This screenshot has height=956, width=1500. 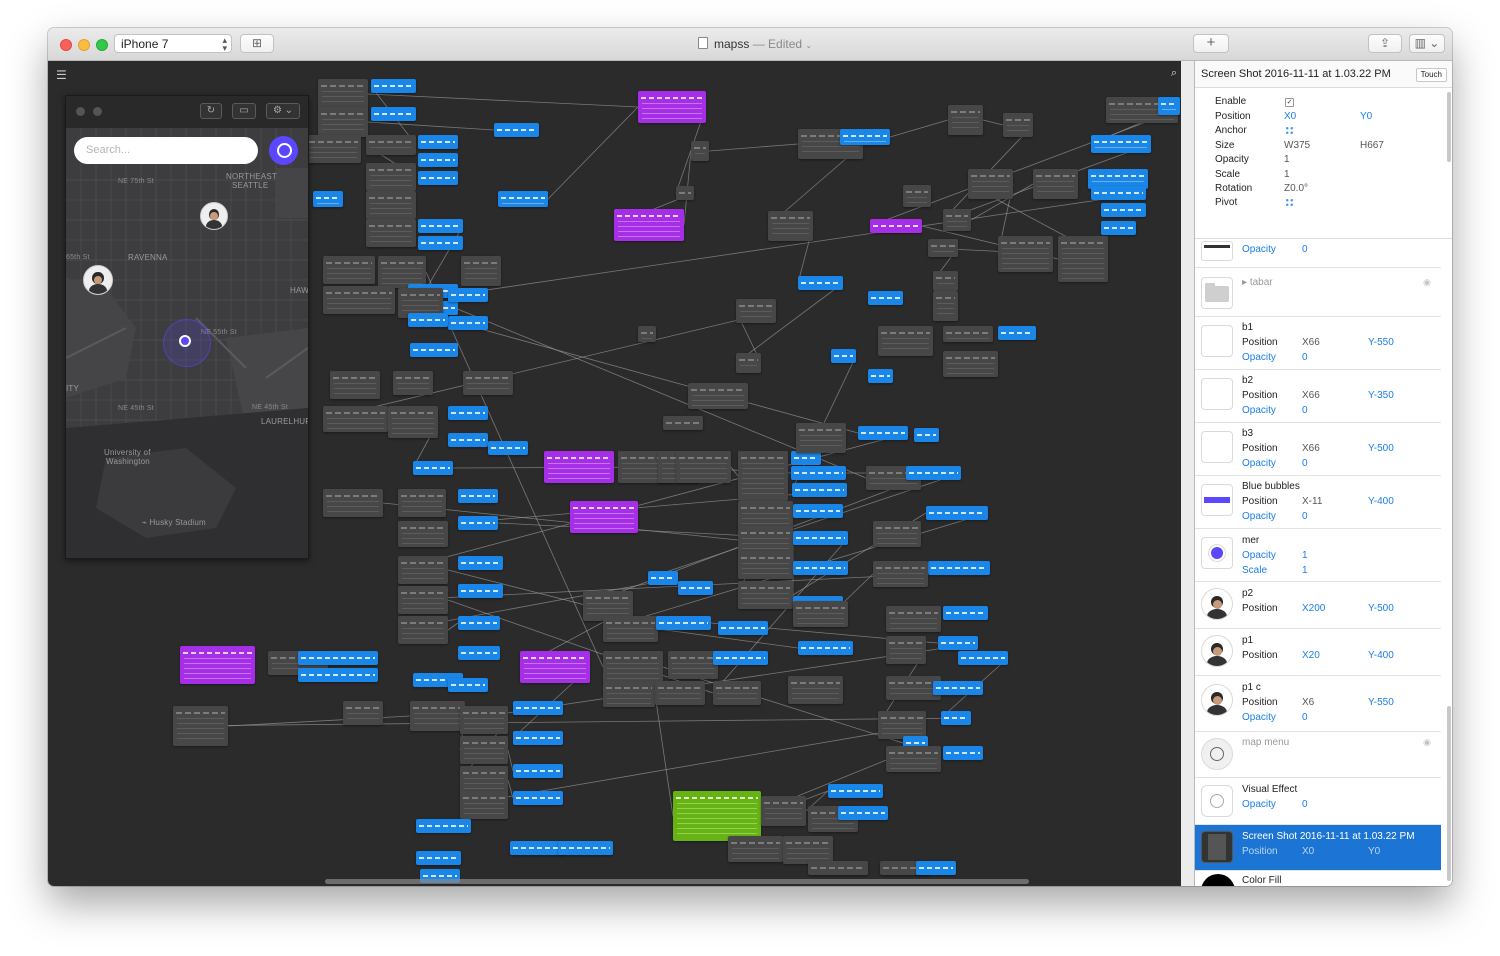 I want to click on p1-position-y: Y-400, so click(x=1381, y=655).